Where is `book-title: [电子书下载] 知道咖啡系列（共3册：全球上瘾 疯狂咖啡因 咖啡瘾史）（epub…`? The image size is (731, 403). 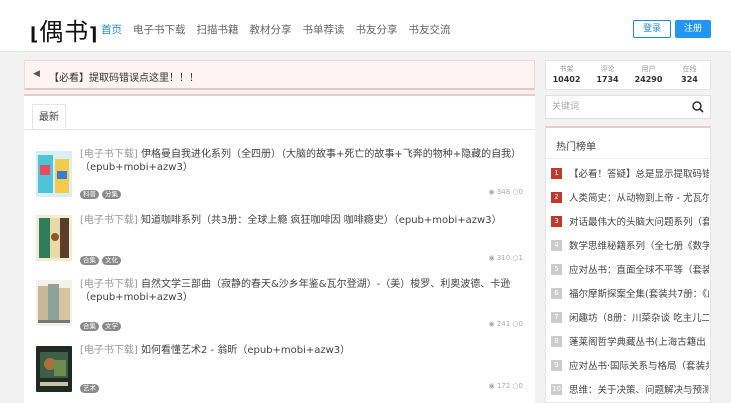
book-title: [电子书下载] 知道咖啡系列（共3册：全球上瘾 疯狂咖啡因 咖啡瘾史）（epub… is located at coordinates (305, 220).